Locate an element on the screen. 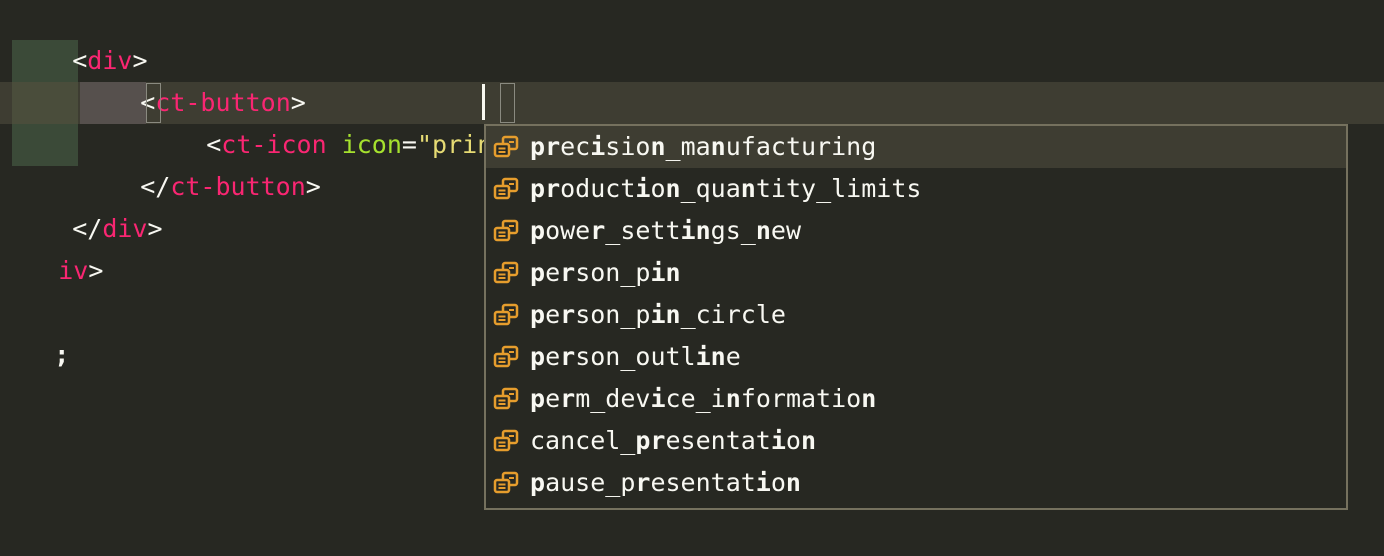  autocomplete-item-label: person_pin_circle is located at coordinates (658, 314).